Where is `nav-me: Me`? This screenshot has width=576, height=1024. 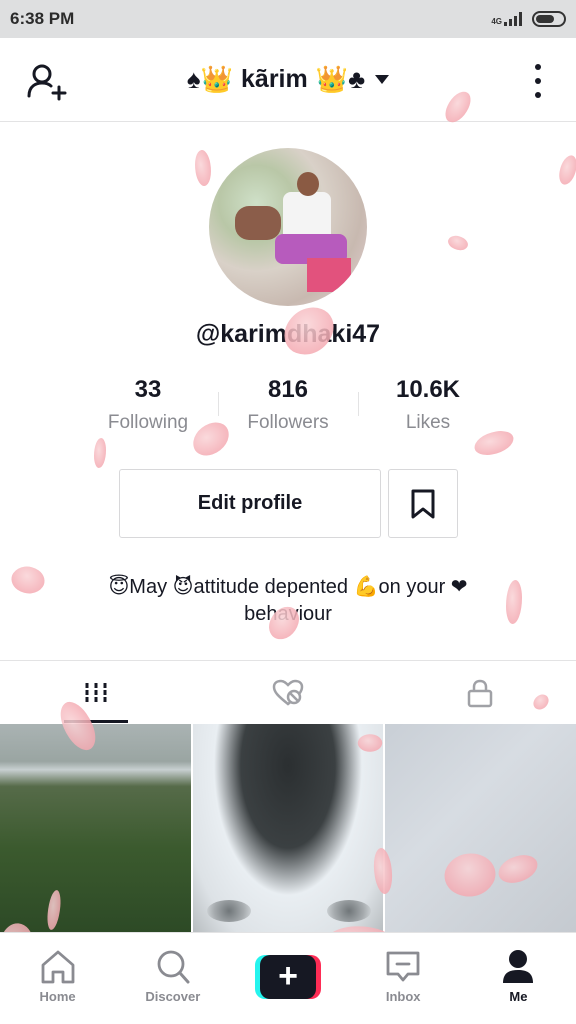 nav-me: Me is located at coordinates (518, 978).